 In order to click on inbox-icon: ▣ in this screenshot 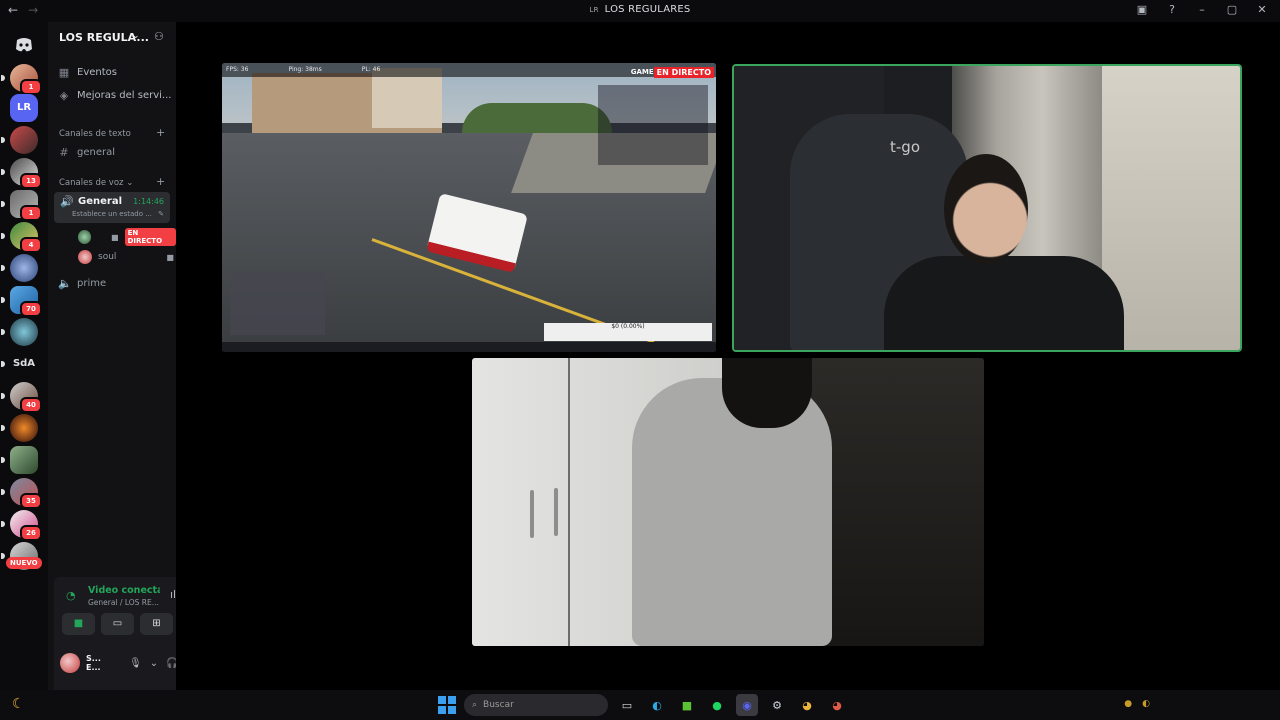, I will do `click(1142, 9)`.